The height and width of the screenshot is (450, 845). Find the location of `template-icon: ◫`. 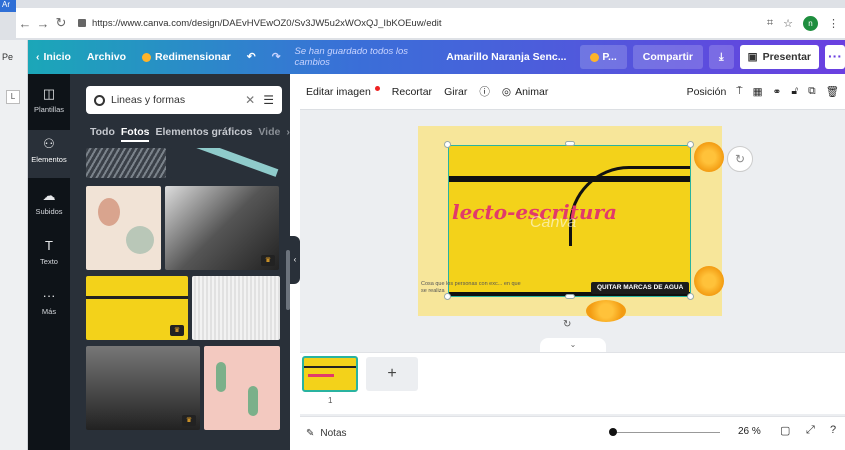

template-icon: ◫ is located at coordinates (49, 93).